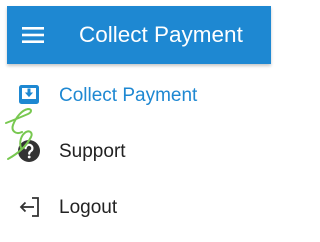  What do you see at coordinates (92, 151) in the screenshot?
I see `nav-item-label: Support` at bounding box center [92, 151].